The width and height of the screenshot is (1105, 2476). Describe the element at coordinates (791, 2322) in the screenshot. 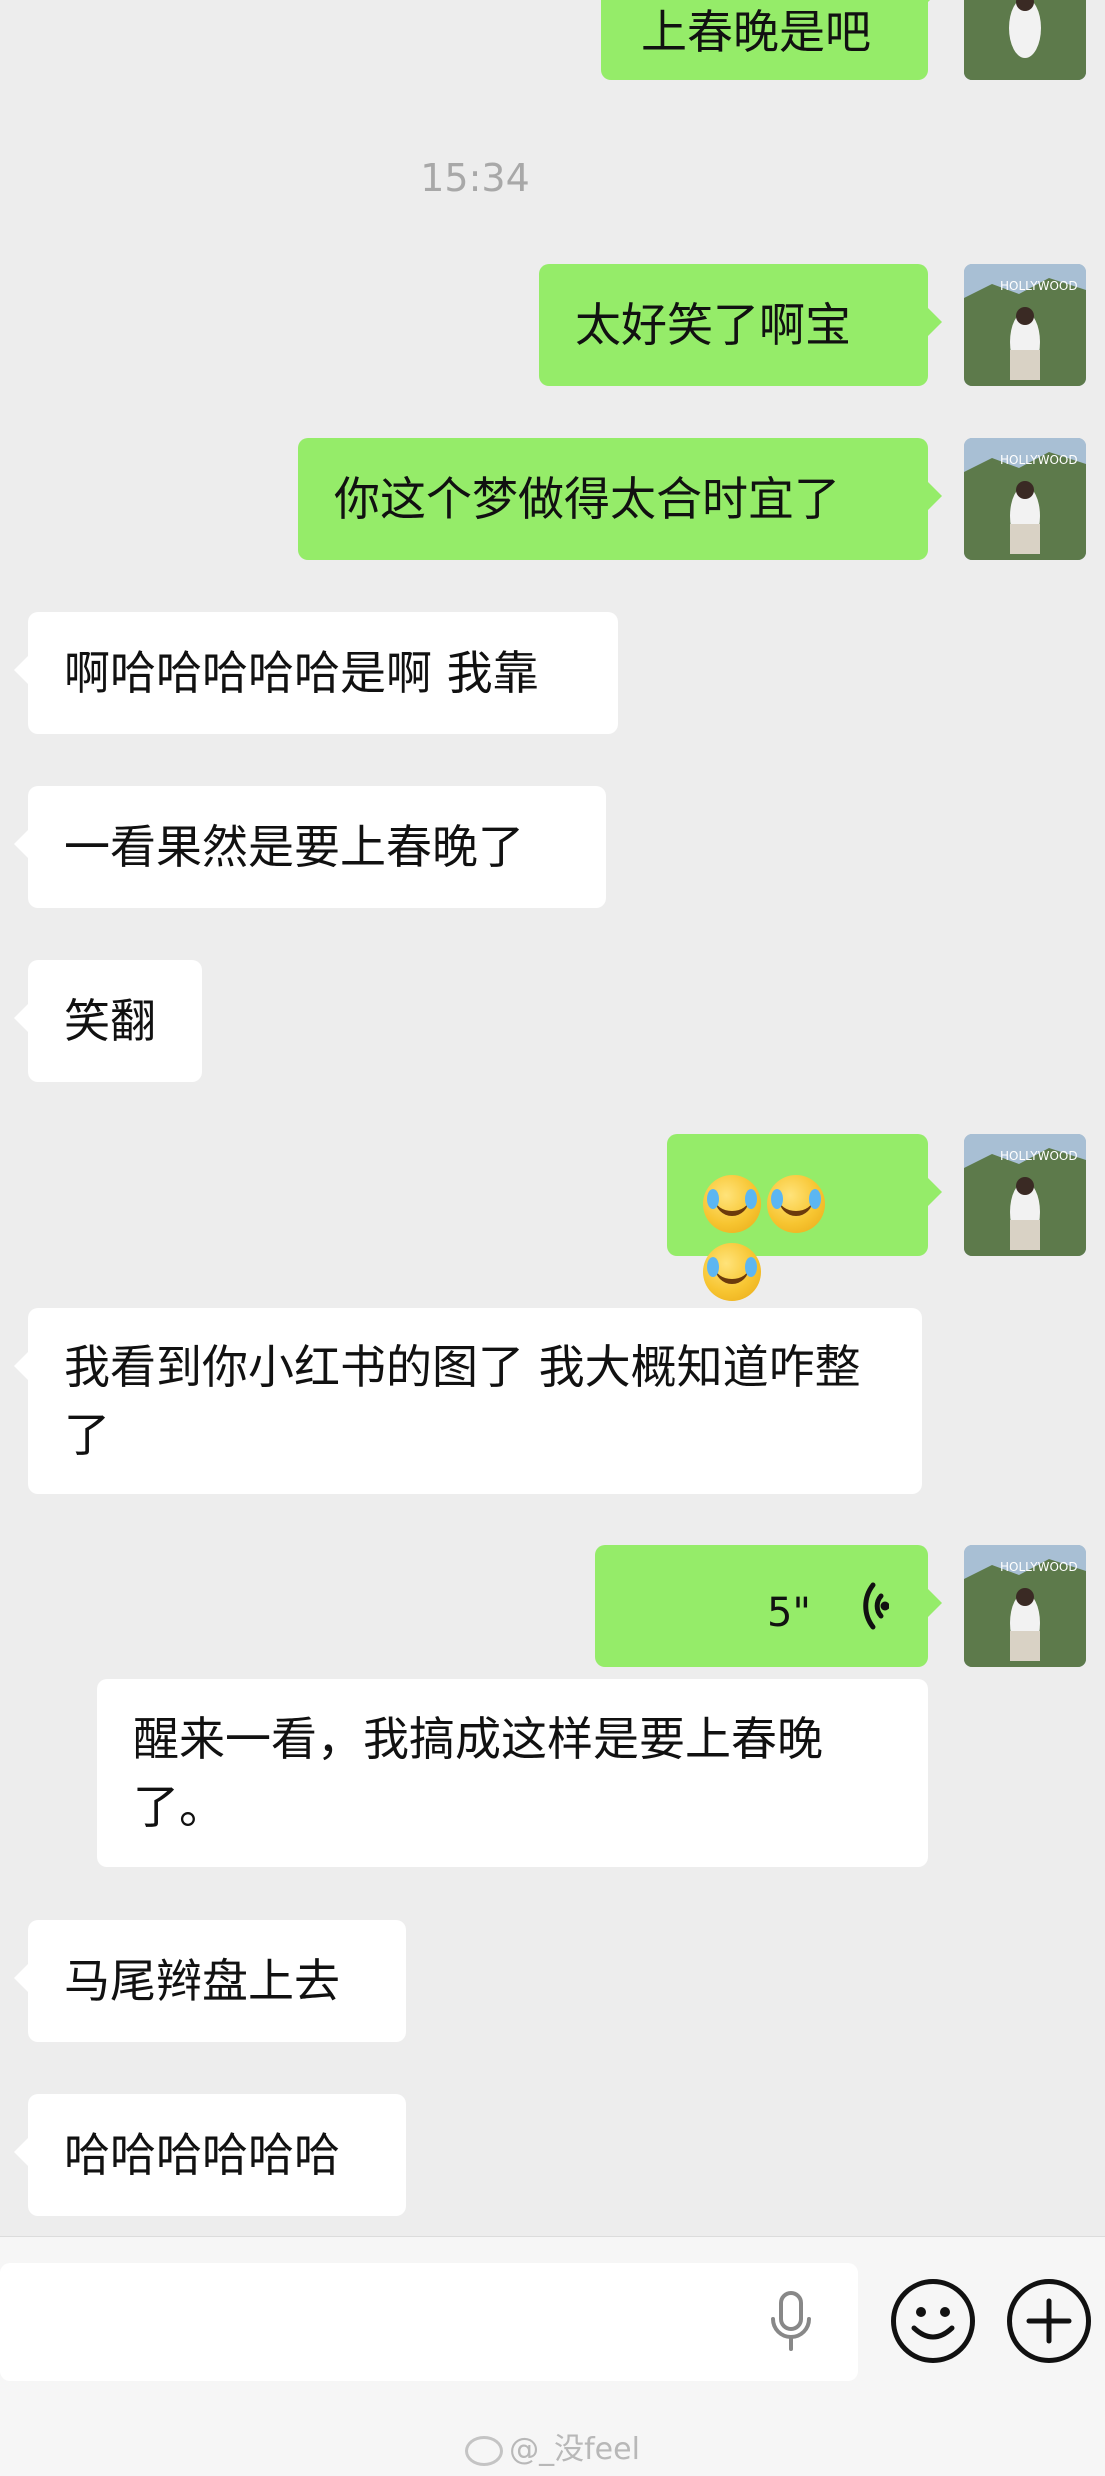

I see `microphone-icon` at that location.